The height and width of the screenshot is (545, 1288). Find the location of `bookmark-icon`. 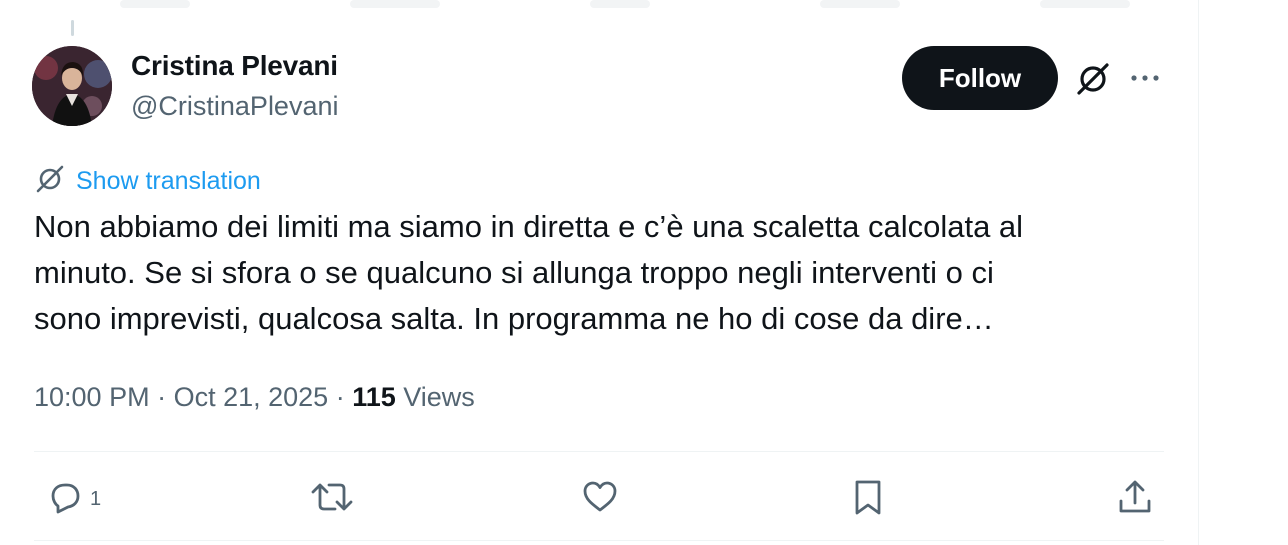

bookmark-icon is located at coordinates (868, 497).